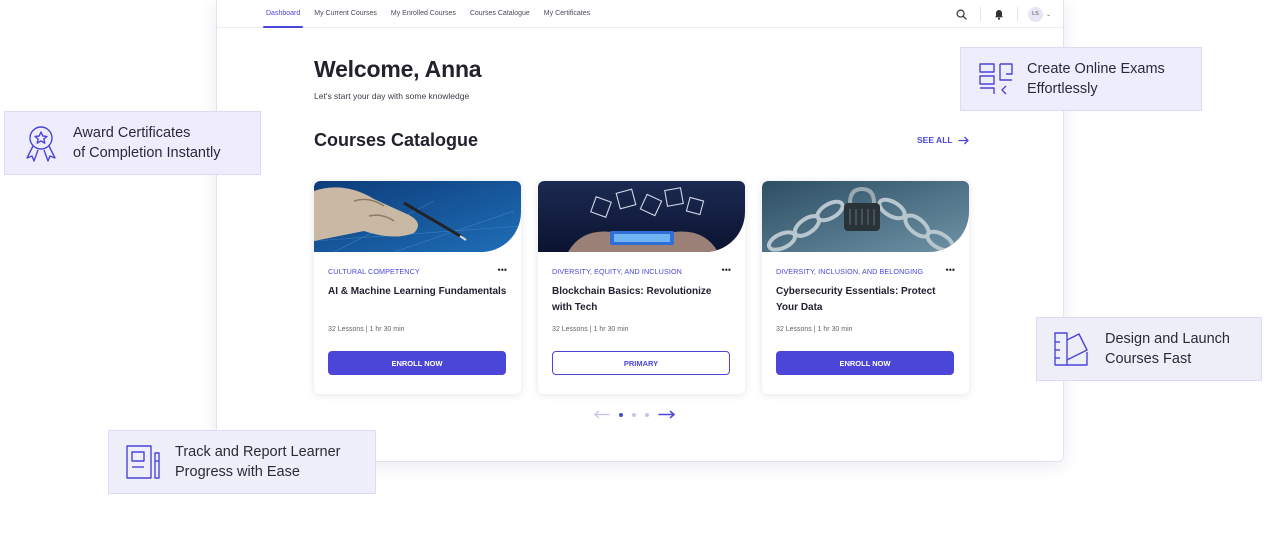 Image resolution: width=1280 pixels, height=534 pixels. What do you see at coordinates (962, 14) in the screenshot?
I see `search-icon` at bounding box center [962, 14].